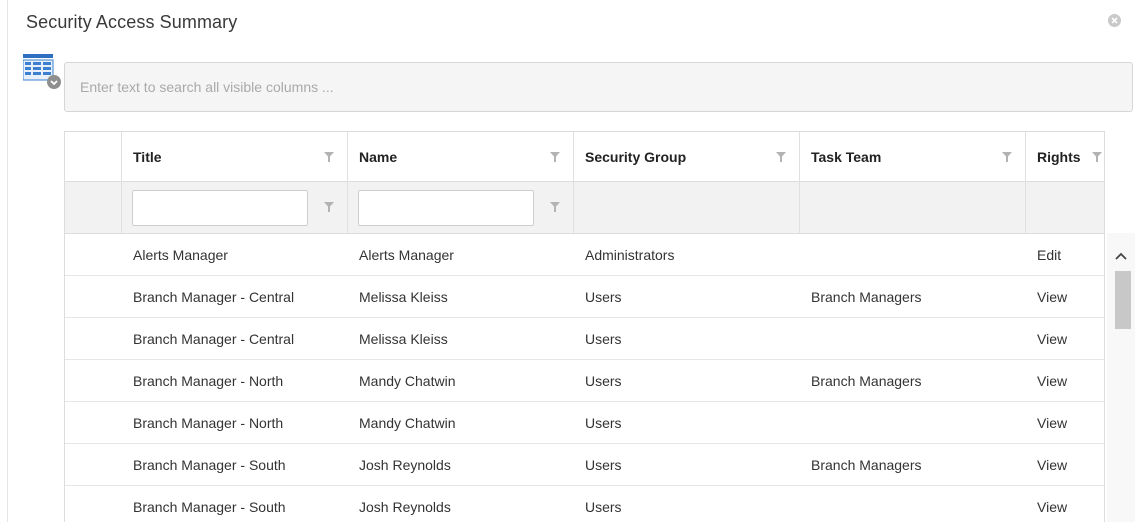 This screenshot has width=1135, height=522. I want to click on title-filter-input, so click(220, 208).